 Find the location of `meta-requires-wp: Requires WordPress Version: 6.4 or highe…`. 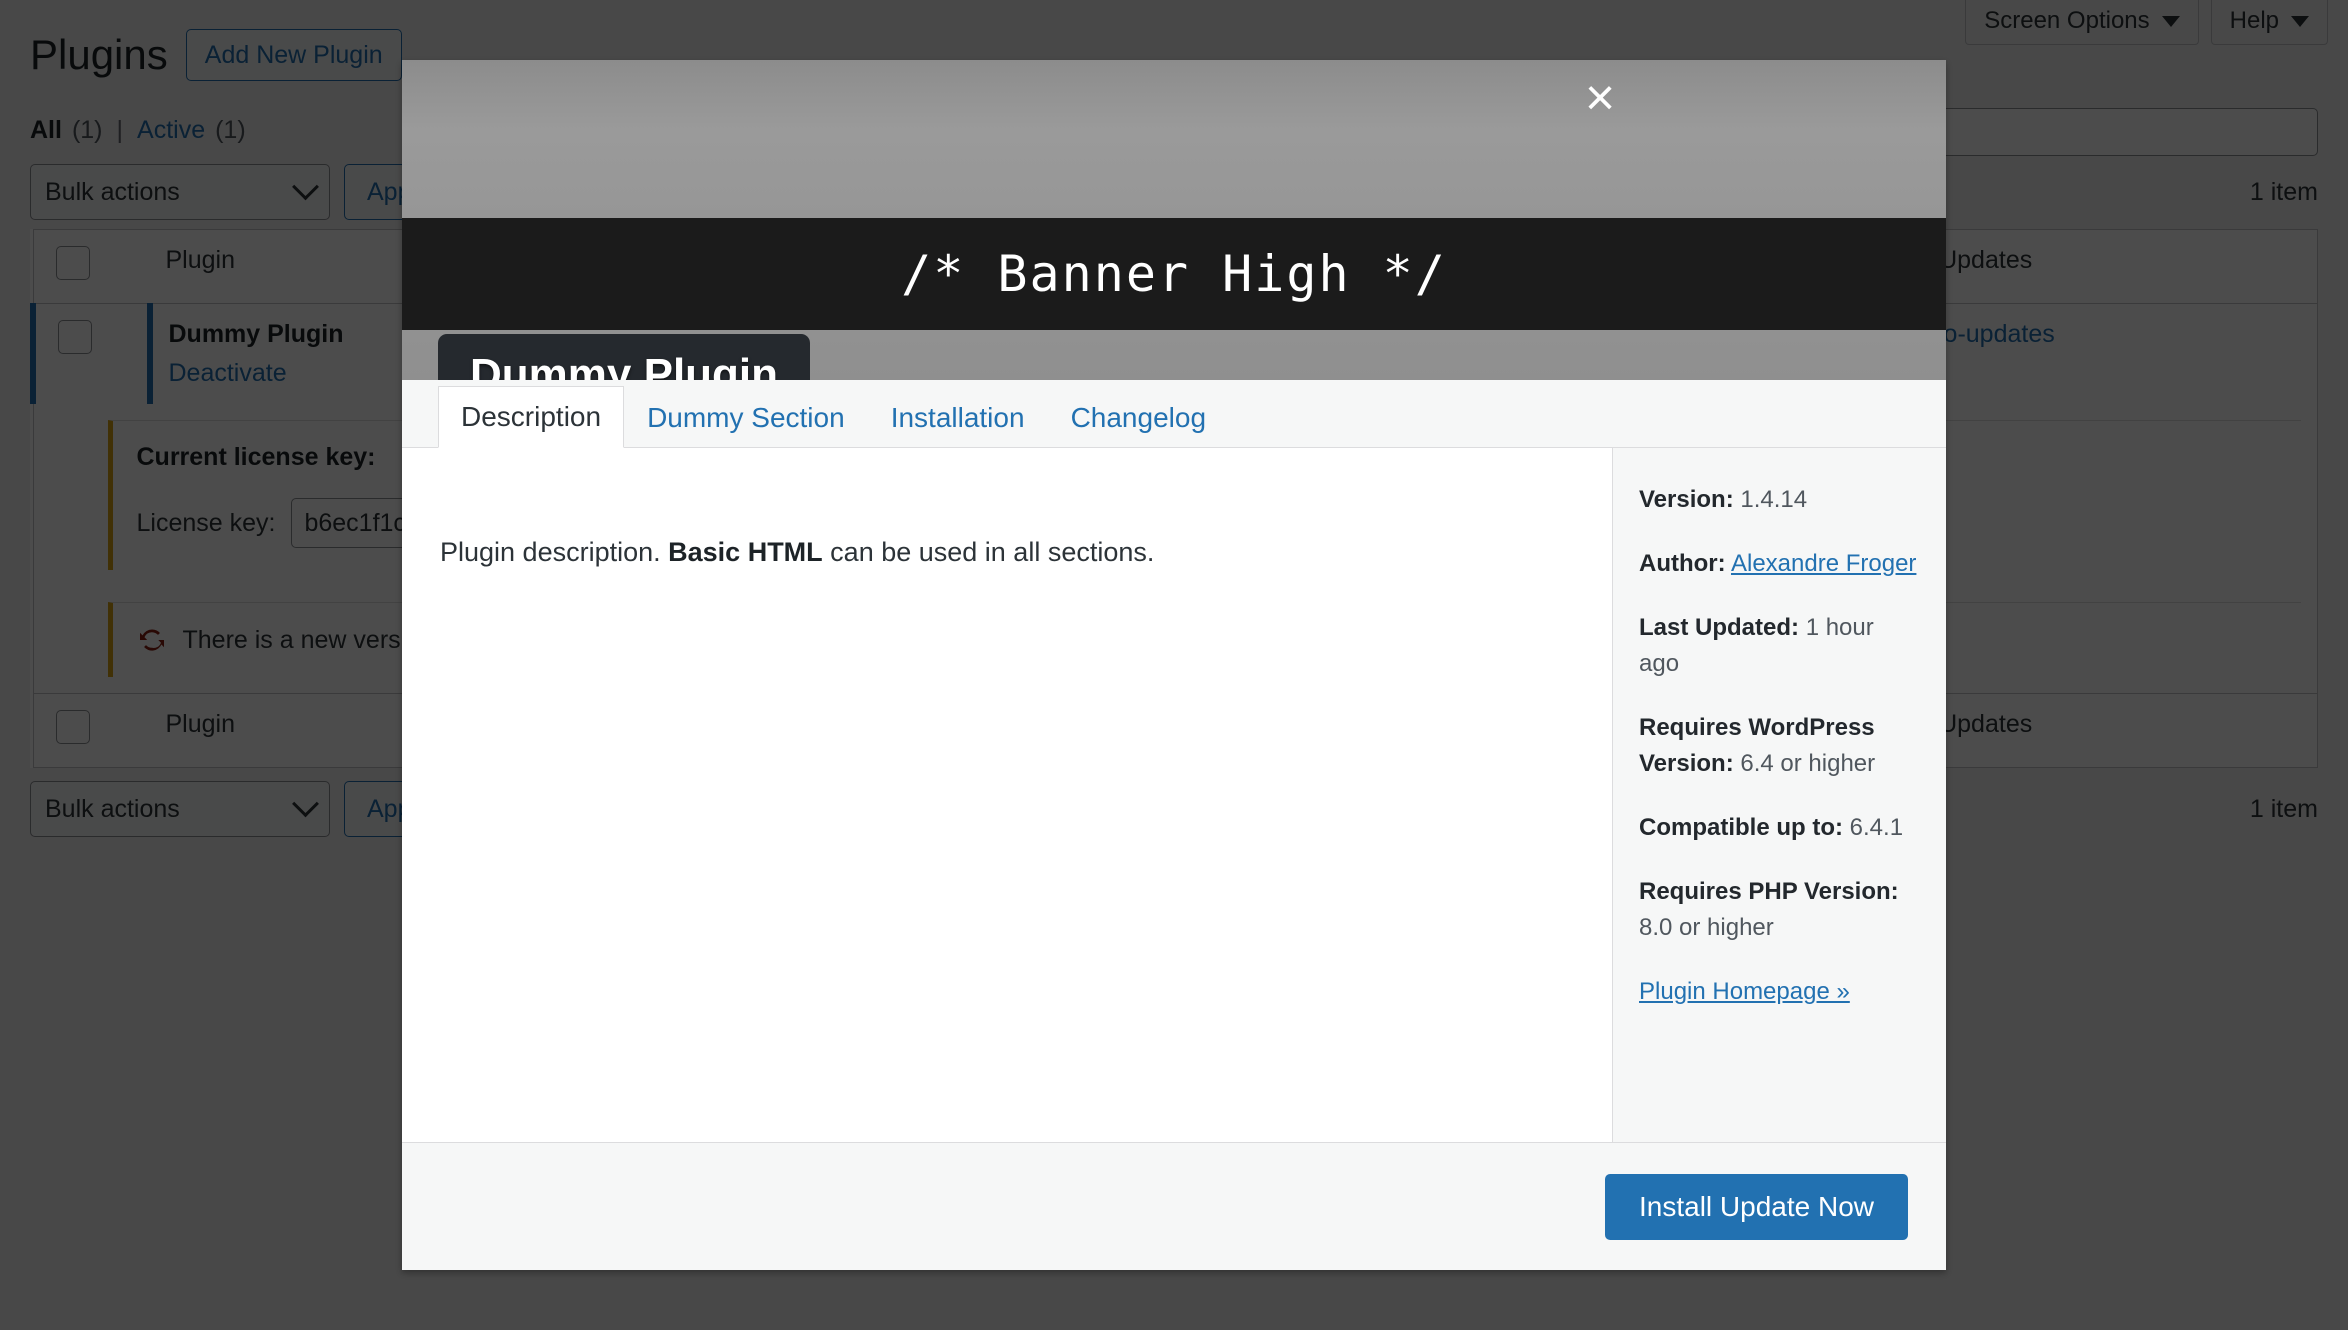

meta-requires-wp: Requires WordPress Version: 6.4 or highe… is located at coordinates (1779, 746).